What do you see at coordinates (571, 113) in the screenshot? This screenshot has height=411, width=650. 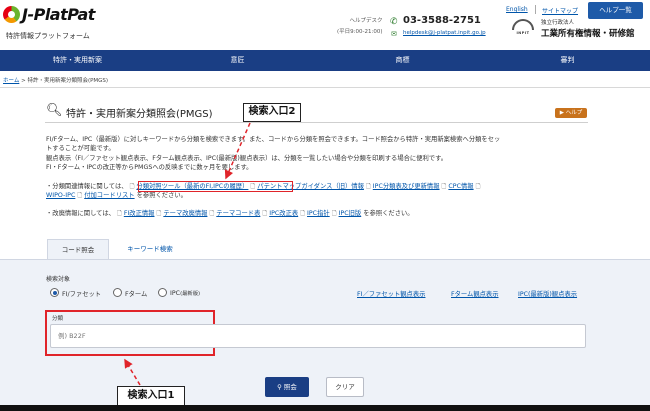 I see `help-button: ▶ ヘルプ` at bounding box center [571, 113].